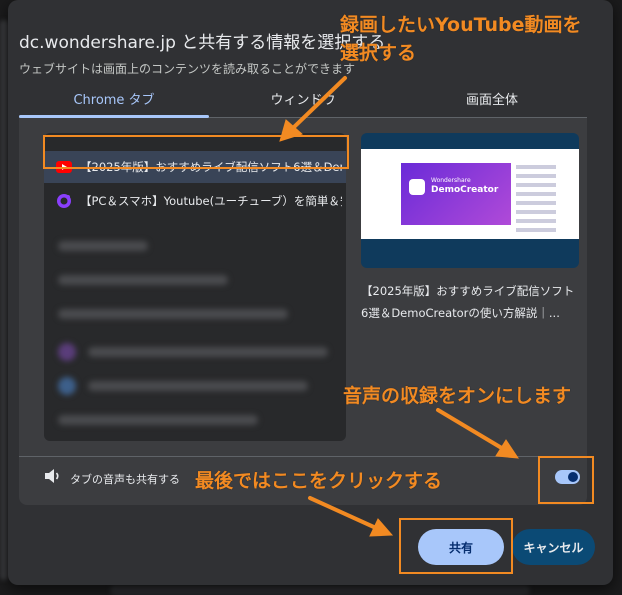 The height and width of the screenshot is (595, 622). I want to click on speaker-icon, so click(53, 478).